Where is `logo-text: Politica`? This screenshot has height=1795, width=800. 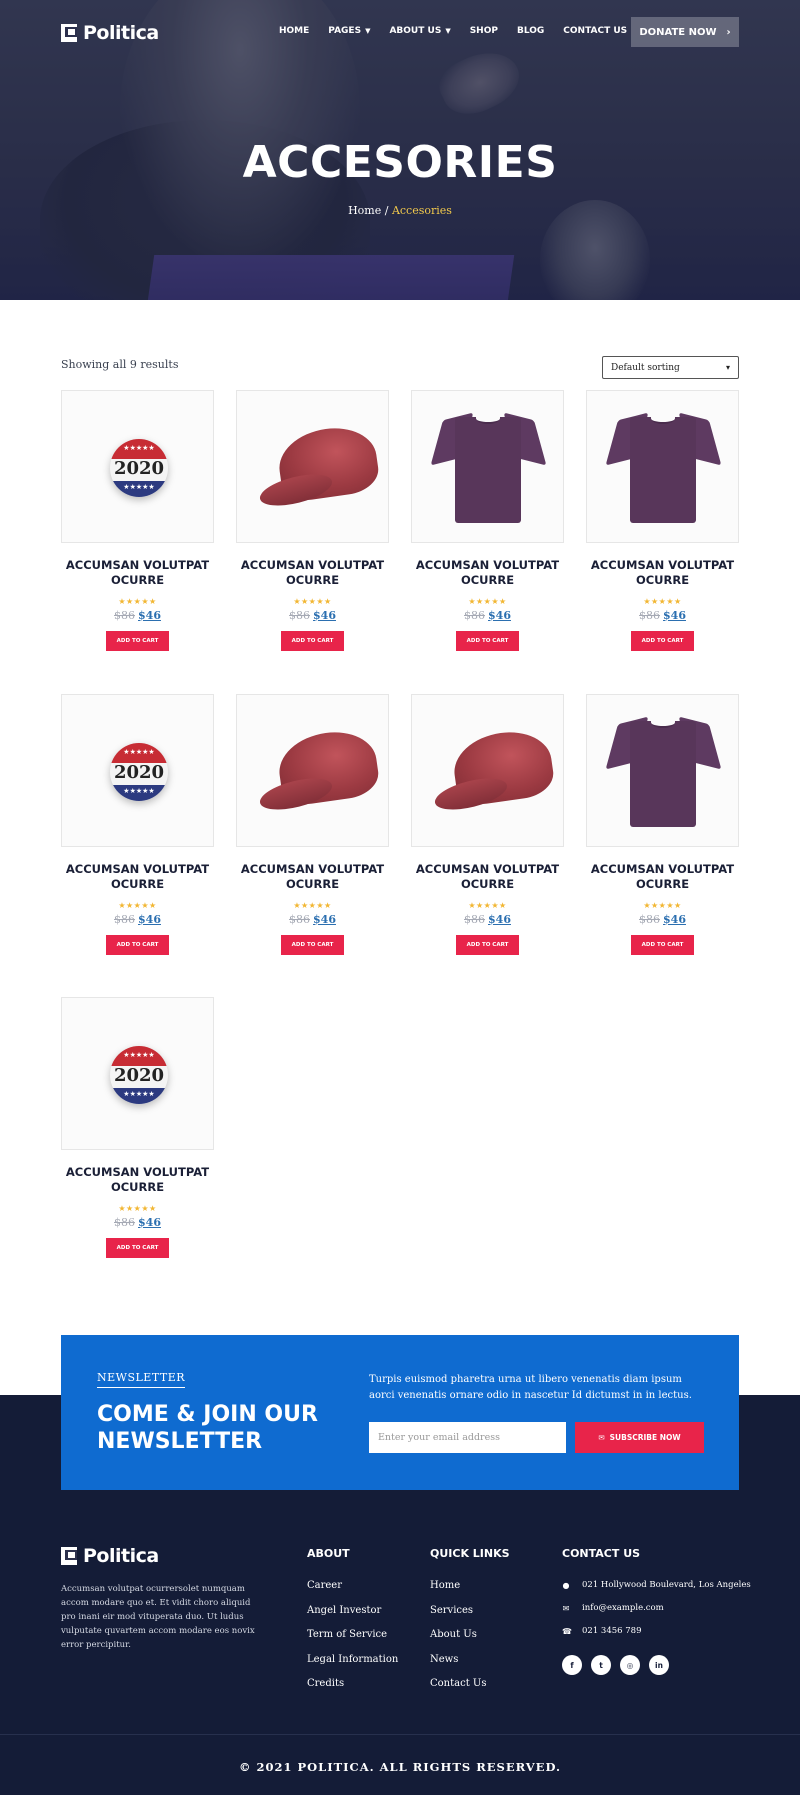 logo-text: Politica is located at coordinates (121, 1556).